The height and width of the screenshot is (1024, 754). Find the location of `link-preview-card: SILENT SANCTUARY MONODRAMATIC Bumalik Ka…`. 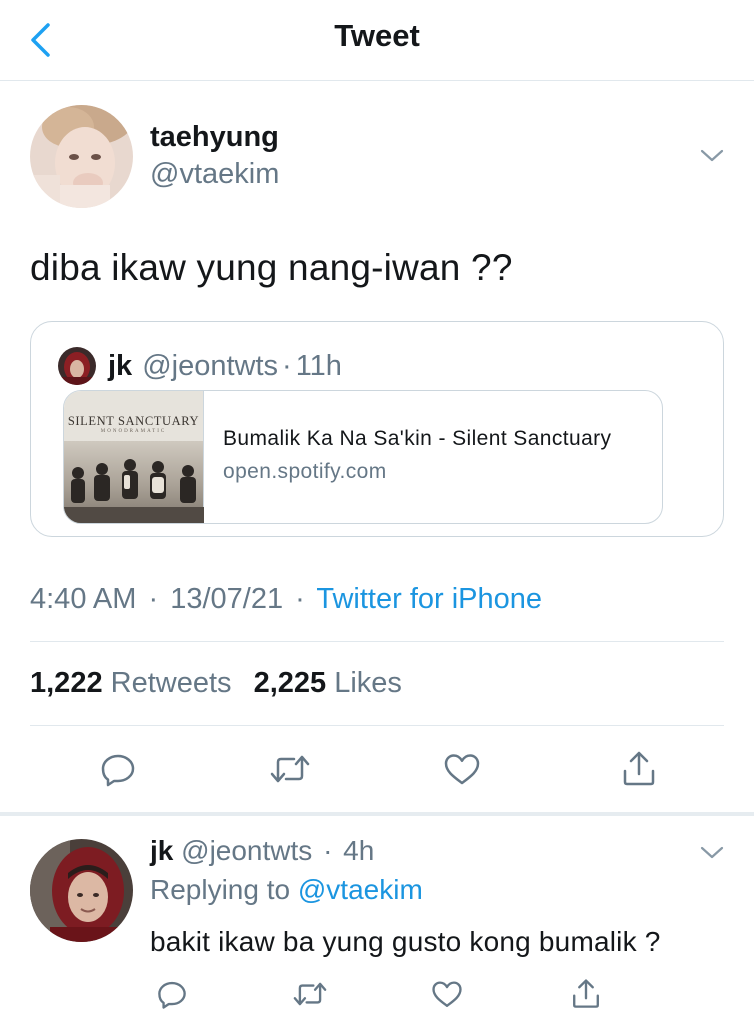

link-preview-card: SILENT SANCTUARY MONODRAMATIC Bumalik Ka… is located at coordinates (363, 457).